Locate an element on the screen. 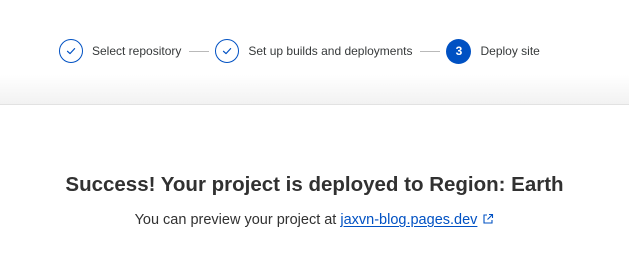 The image size is (629, 276). step-set-up-builds: Set up builds and deployments is located at coordinates (313, 51).